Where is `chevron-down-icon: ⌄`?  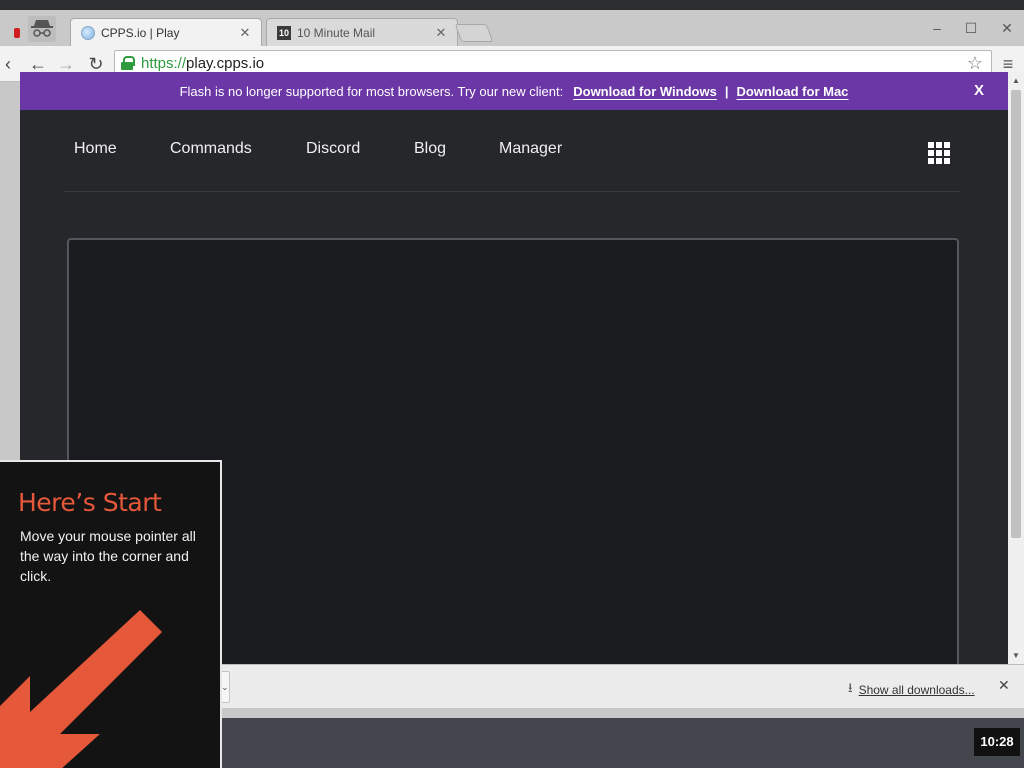 chevron-down-icon: ⌄ is located at coordinates (225, 687).